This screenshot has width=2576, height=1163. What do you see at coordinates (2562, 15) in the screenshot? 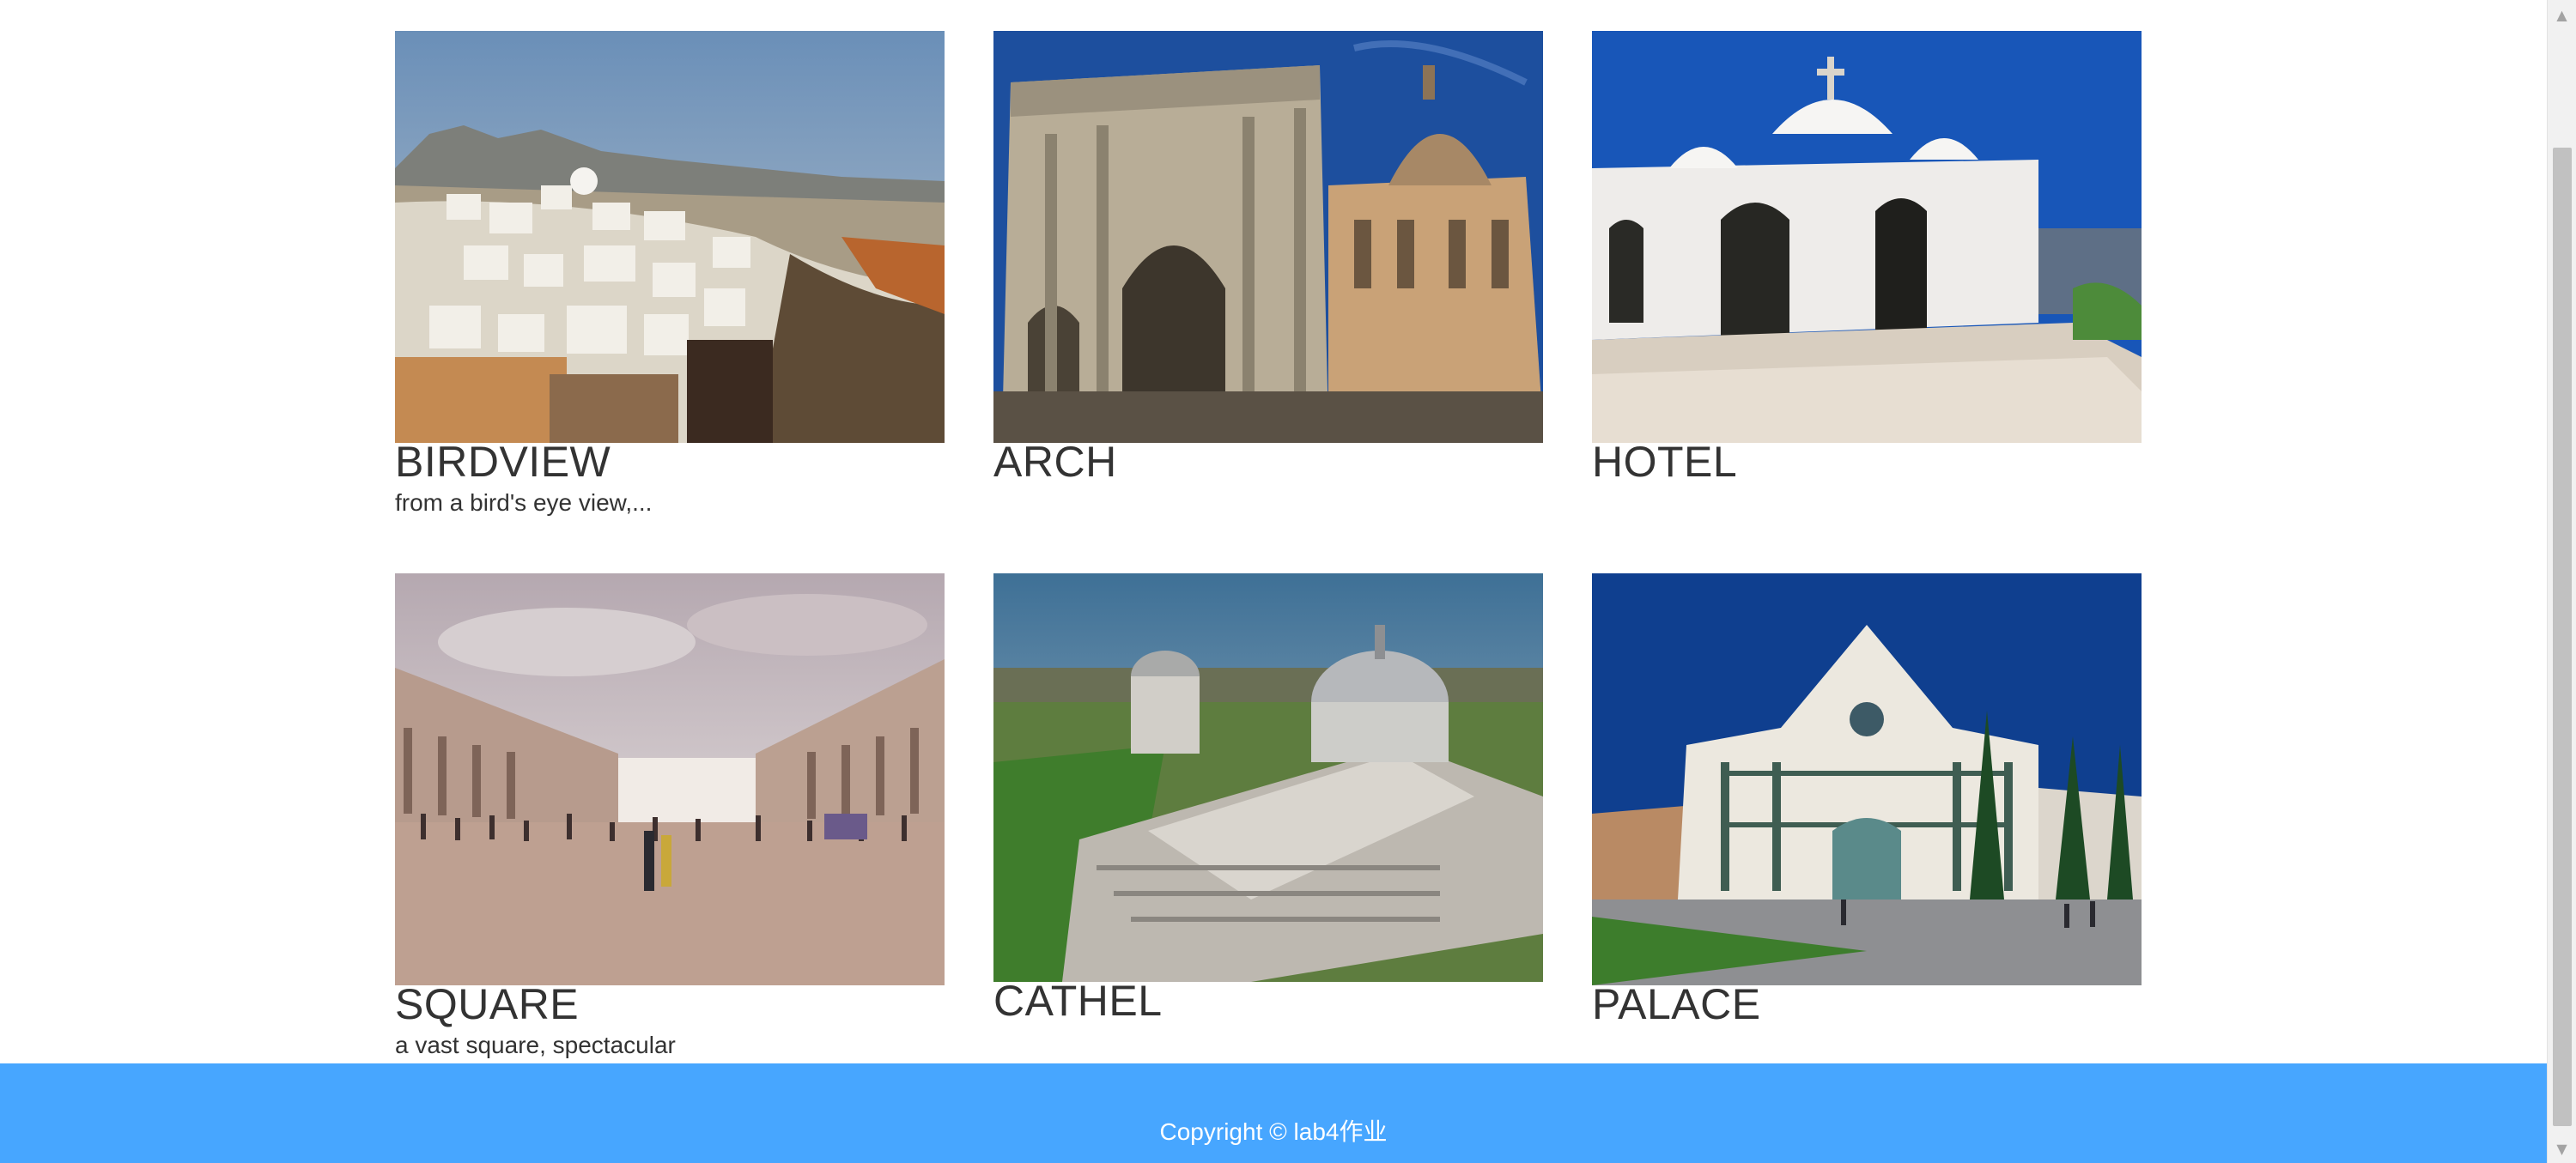
I see `scroll-up-arrow-icon: ▲` at bounding box center [2562, 15].